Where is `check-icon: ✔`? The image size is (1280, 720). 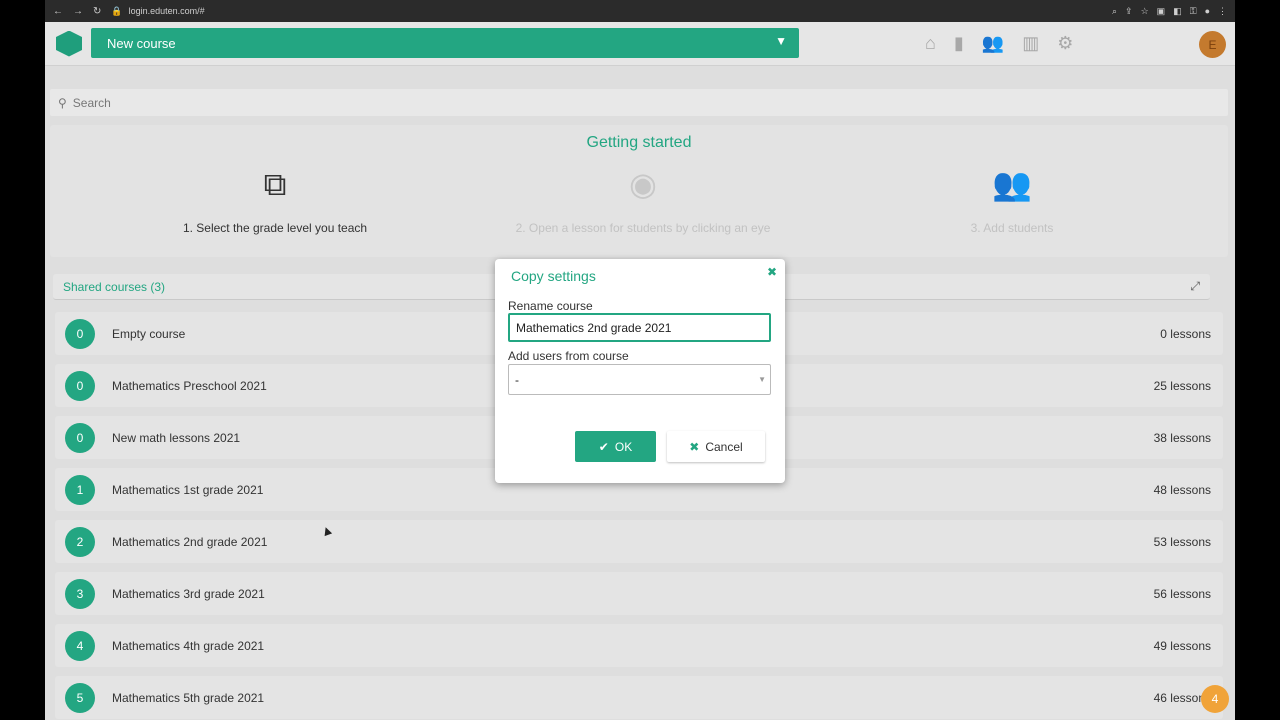 check-icon: ✔ is located at coordinates (603, 446).